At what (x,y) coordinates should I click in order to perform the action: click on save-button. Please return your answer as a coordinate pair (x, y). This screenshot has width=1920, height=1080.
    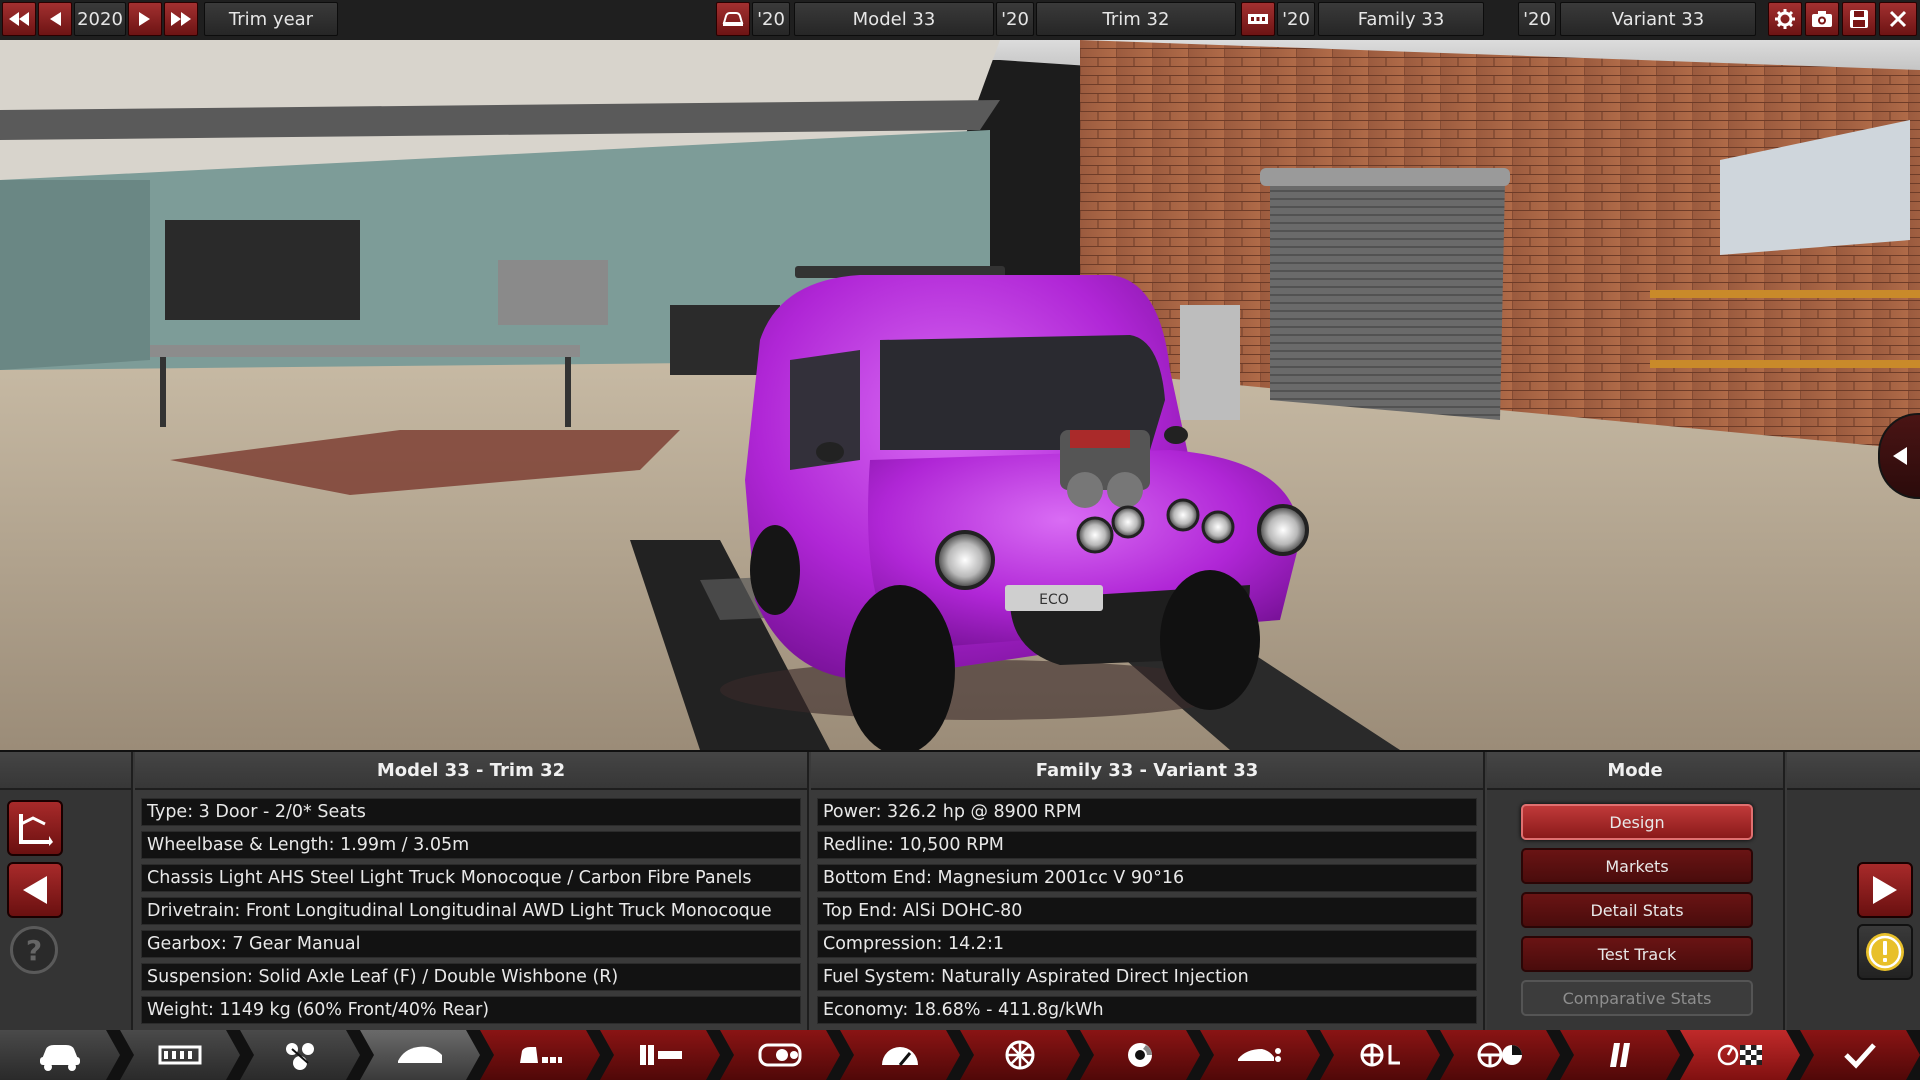
    Looking at the image, I should click on (1859, 19).